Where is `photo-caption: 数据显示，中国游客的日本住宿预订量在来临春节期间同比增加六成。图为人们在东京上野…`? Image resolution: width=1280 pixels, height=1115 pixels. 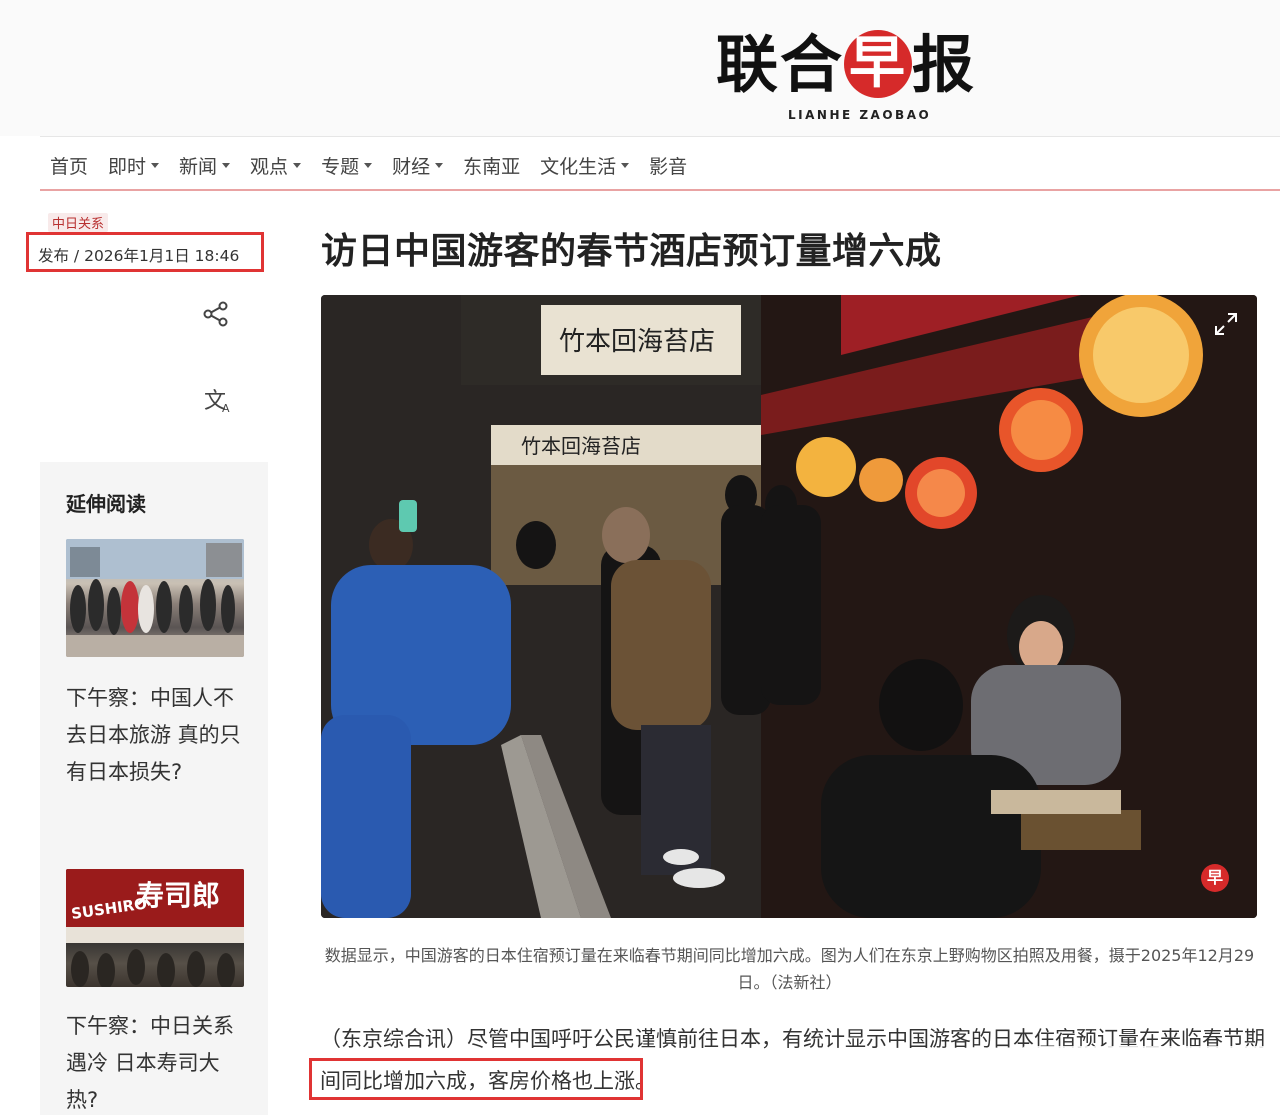
photo-caption: 数据显示，中国游客的日本住宿预订量在来临春节期间同比增加六成。图为人们在东京上野… is located at coordinates (789, 969).